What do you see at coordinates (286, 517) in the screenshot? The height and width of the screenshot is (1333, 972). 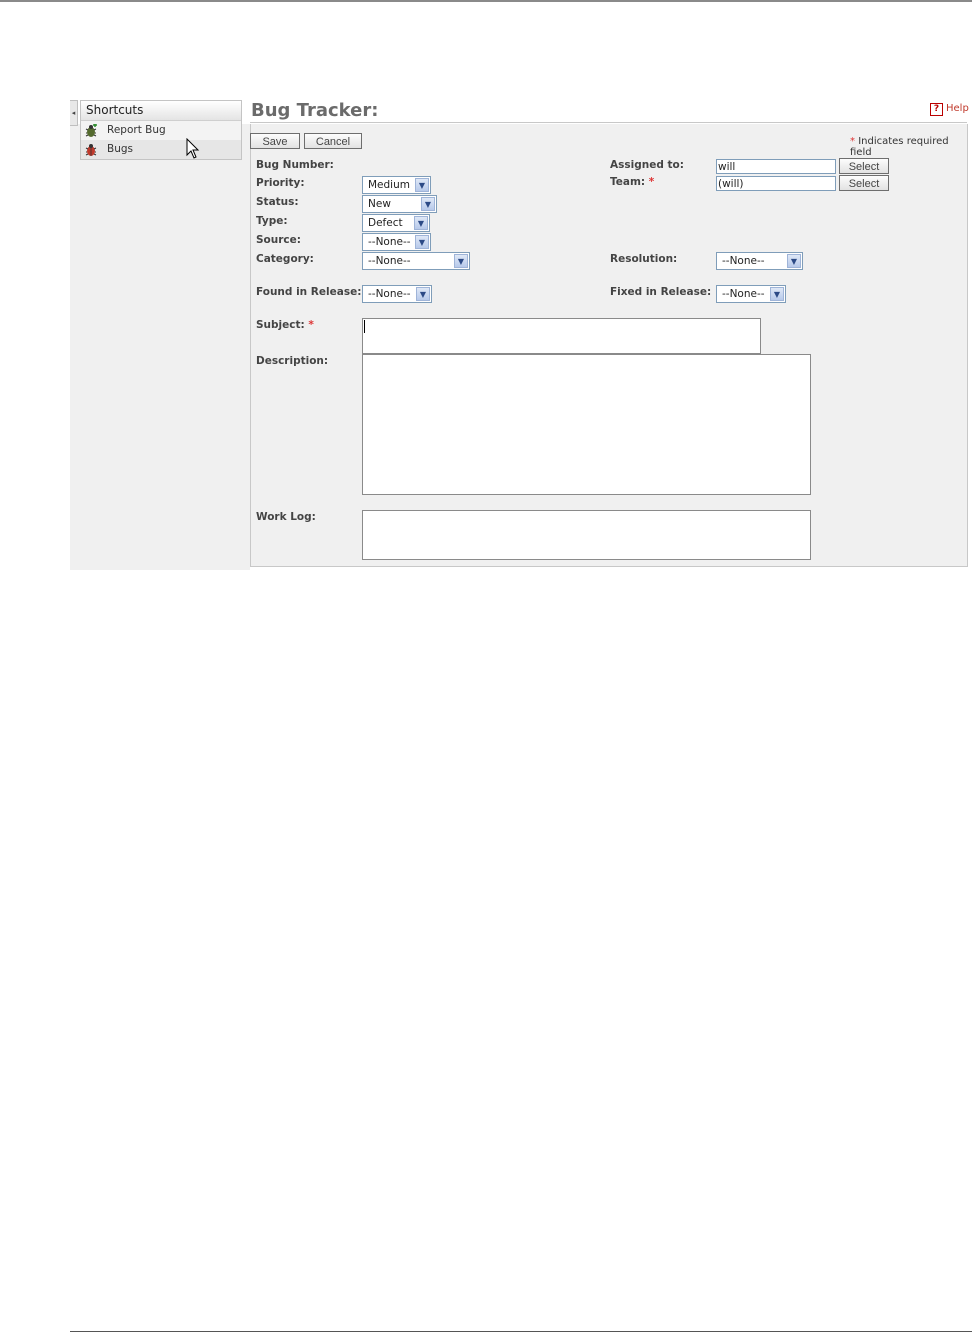 I see `work-log-label: Work Log:` at bounding box center [286, 517].